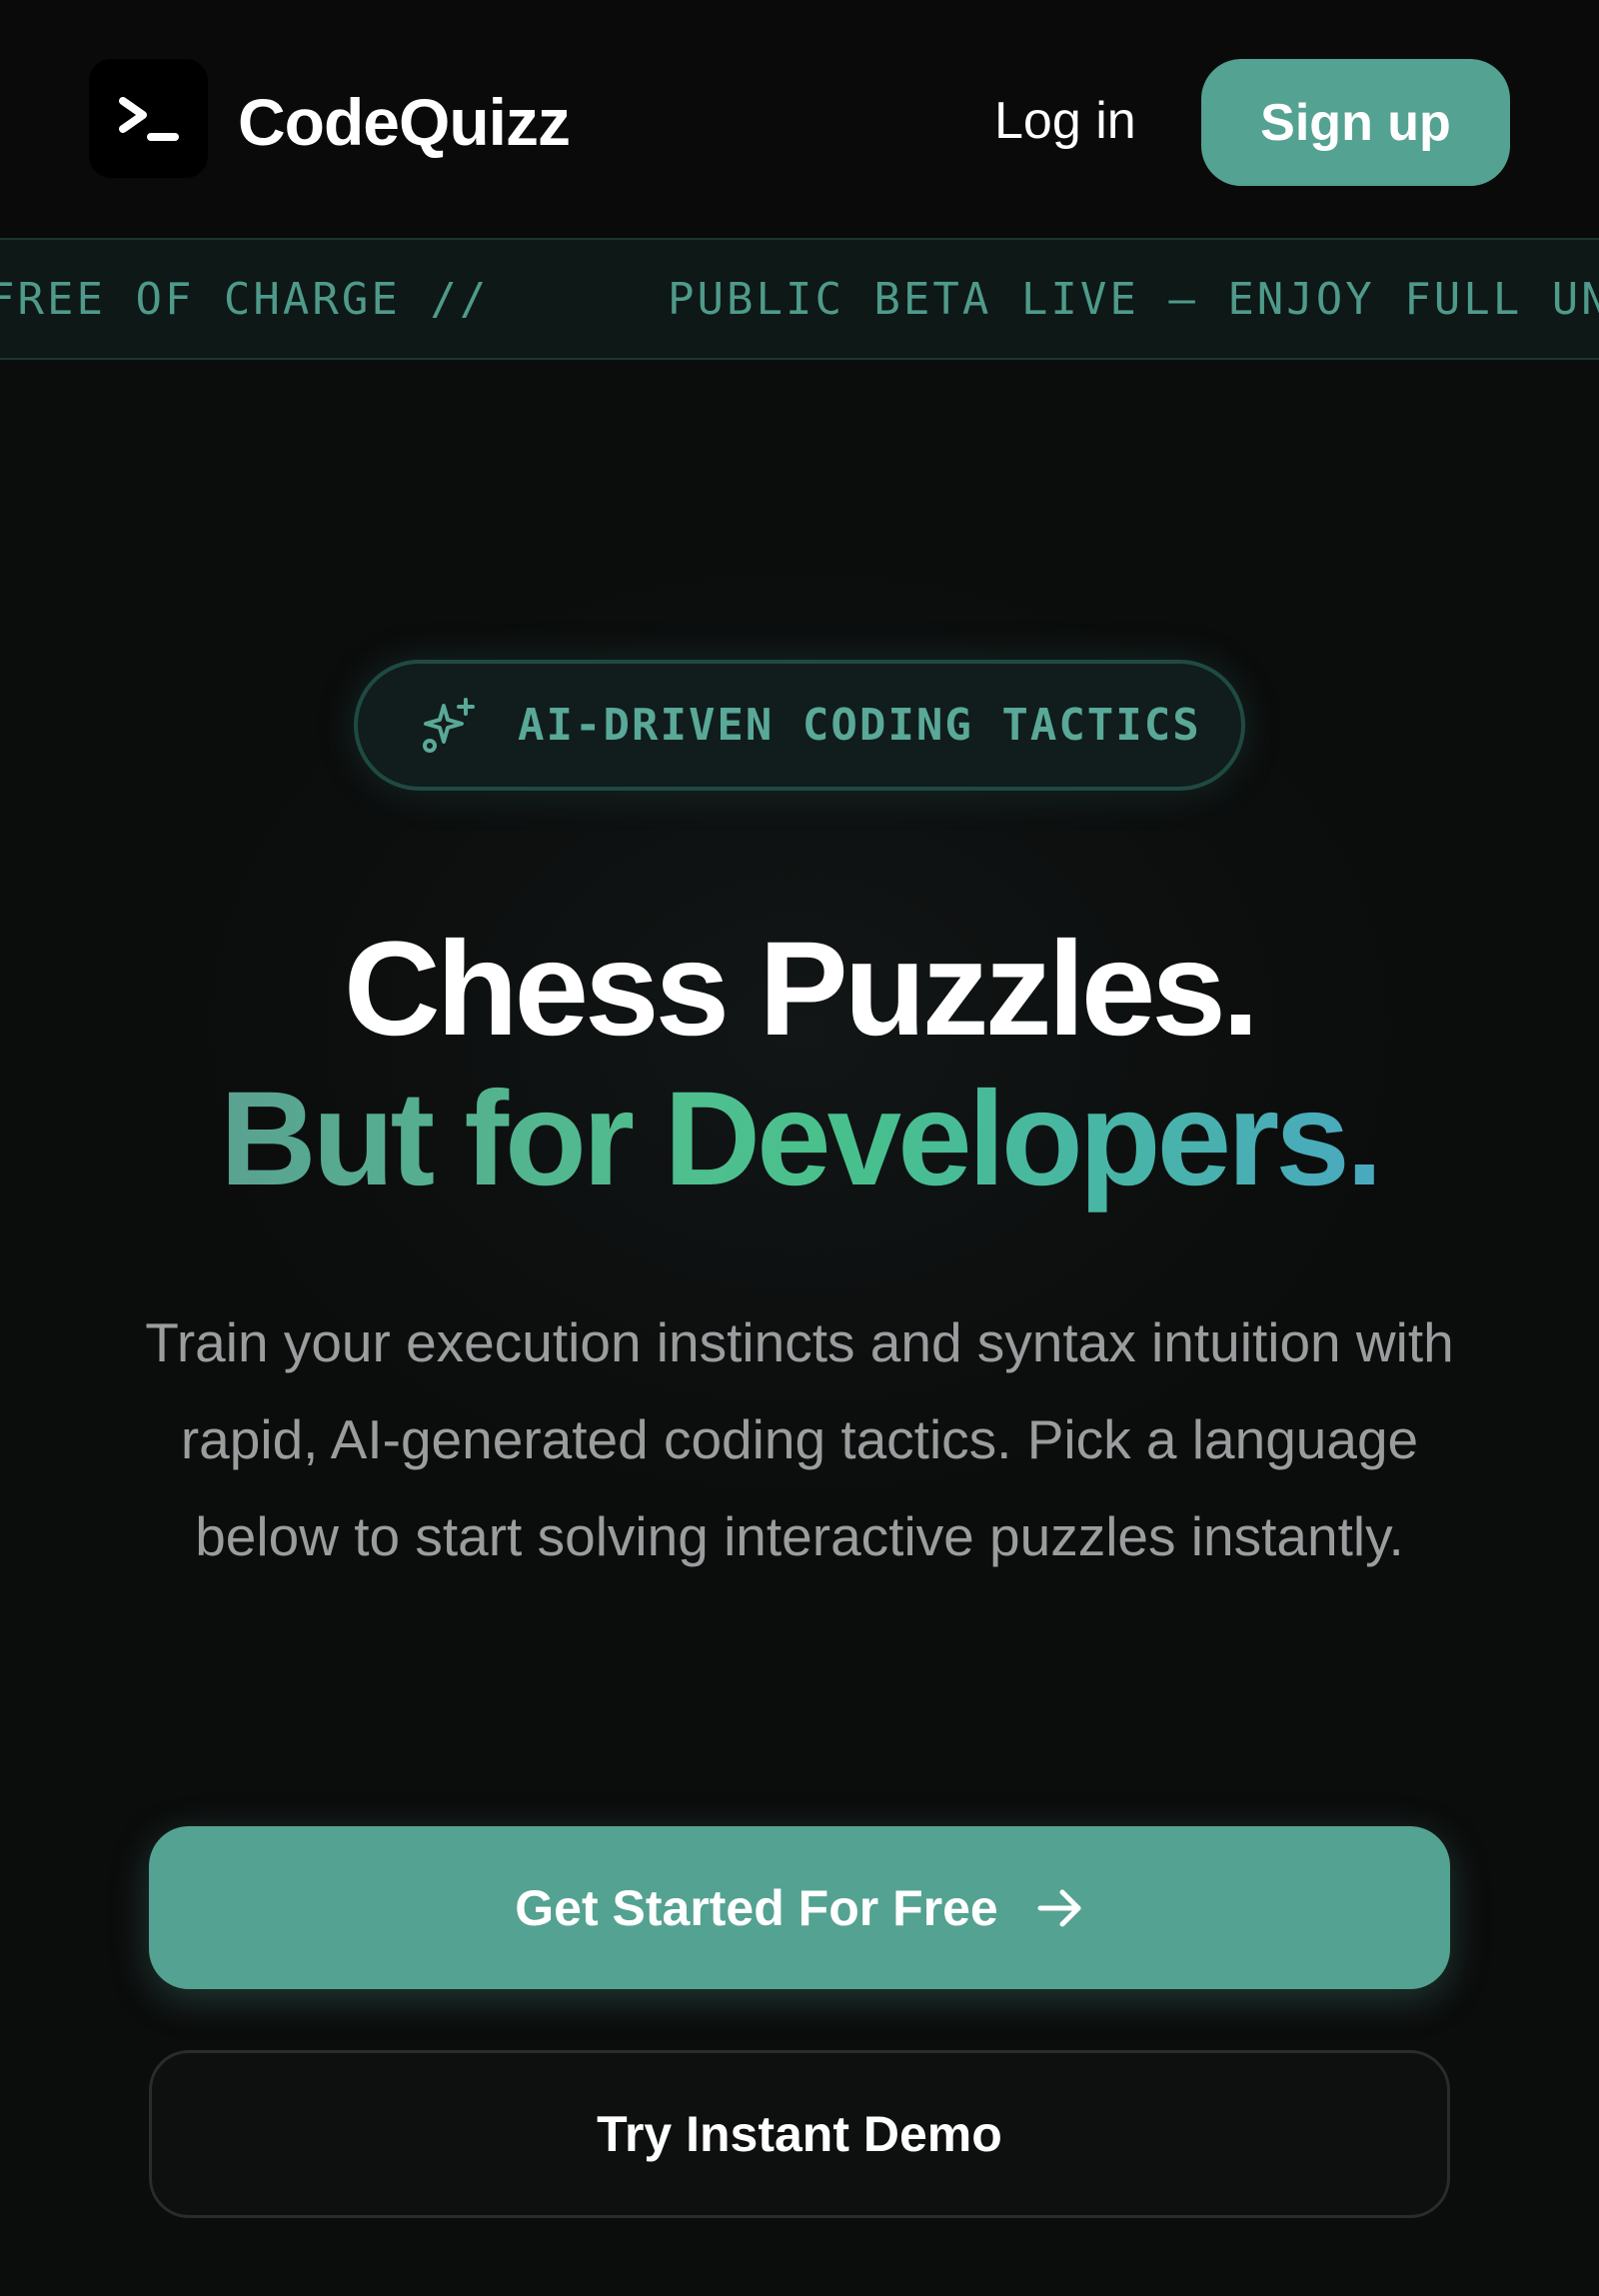  I want to click on try-demo-label: Try Instant Demo, so click(799, 2134).